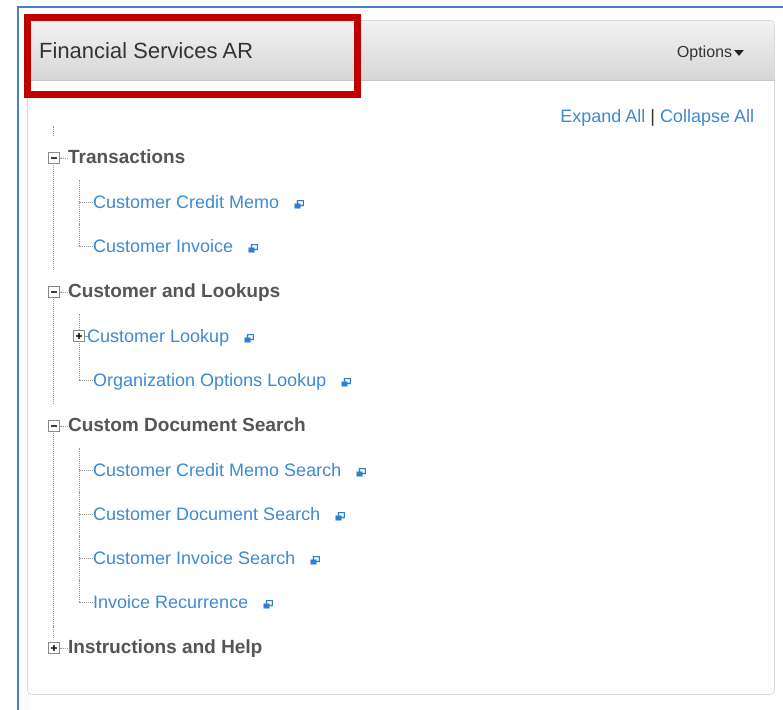 The image size is (783, 710). What do you see at coordinates (174, 292) in the screenshot?
I see `section-heading: Customer and Lookups` at bounding box center [174, 292].